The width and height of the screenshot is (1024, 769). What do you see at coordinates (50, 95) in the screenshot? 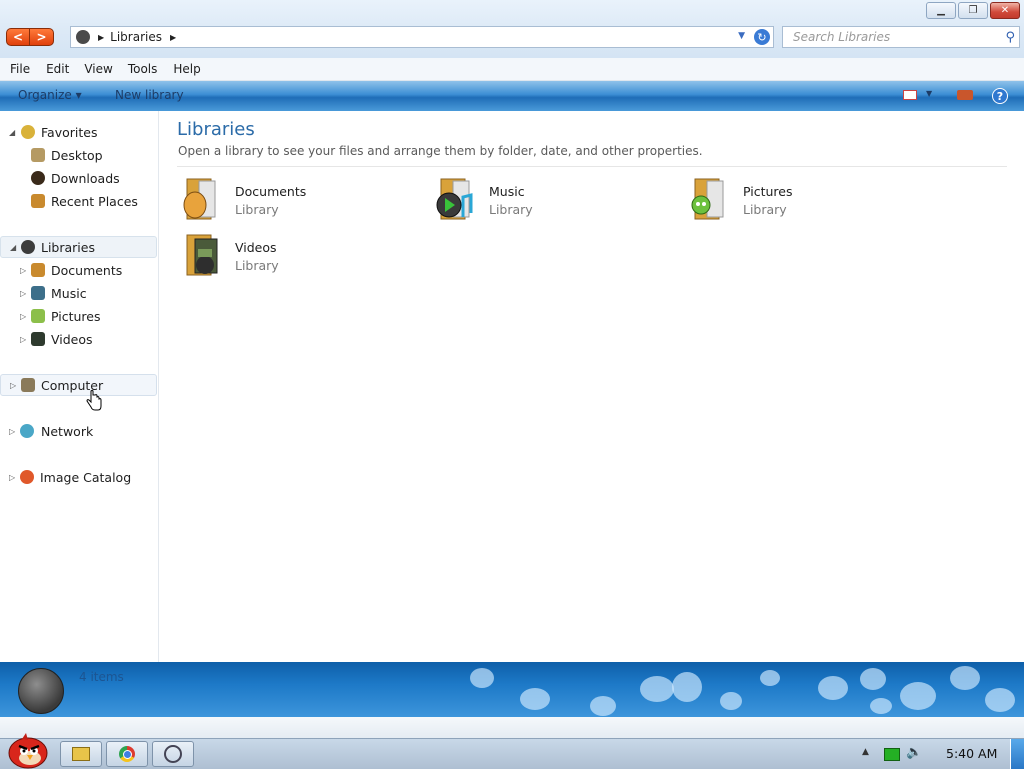
I see `organize-button: Organize ▾` at bounding box center [50, 95].